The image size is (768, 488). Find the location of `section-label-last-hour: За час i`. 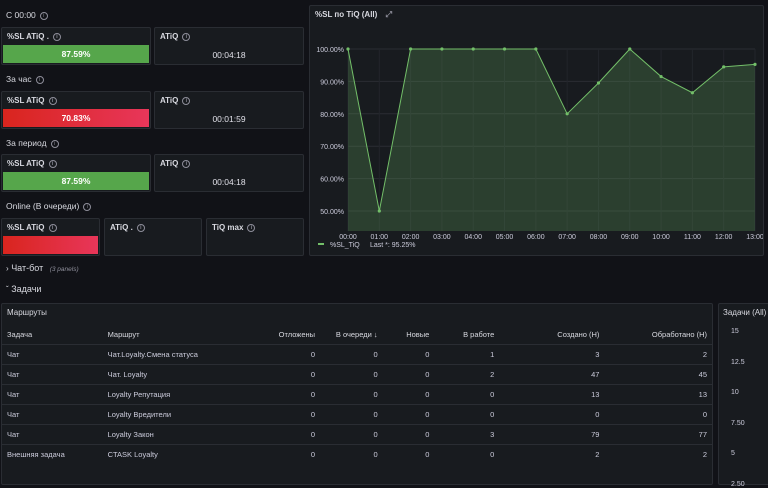

section-label-last-hour: За час i is located at coordinates (25, 79).